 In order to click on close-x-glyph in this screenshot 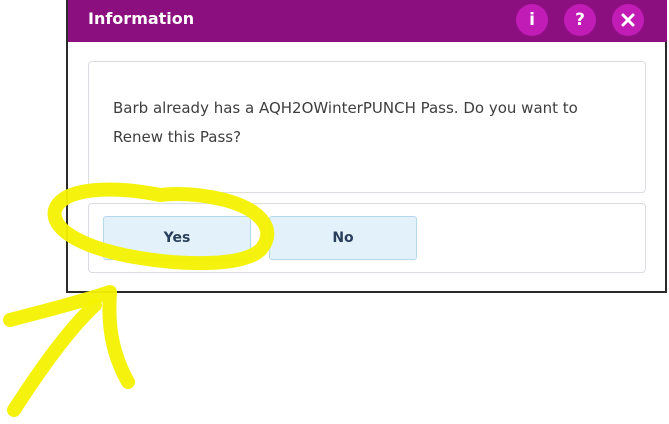, I will do `click(628, 20)`.